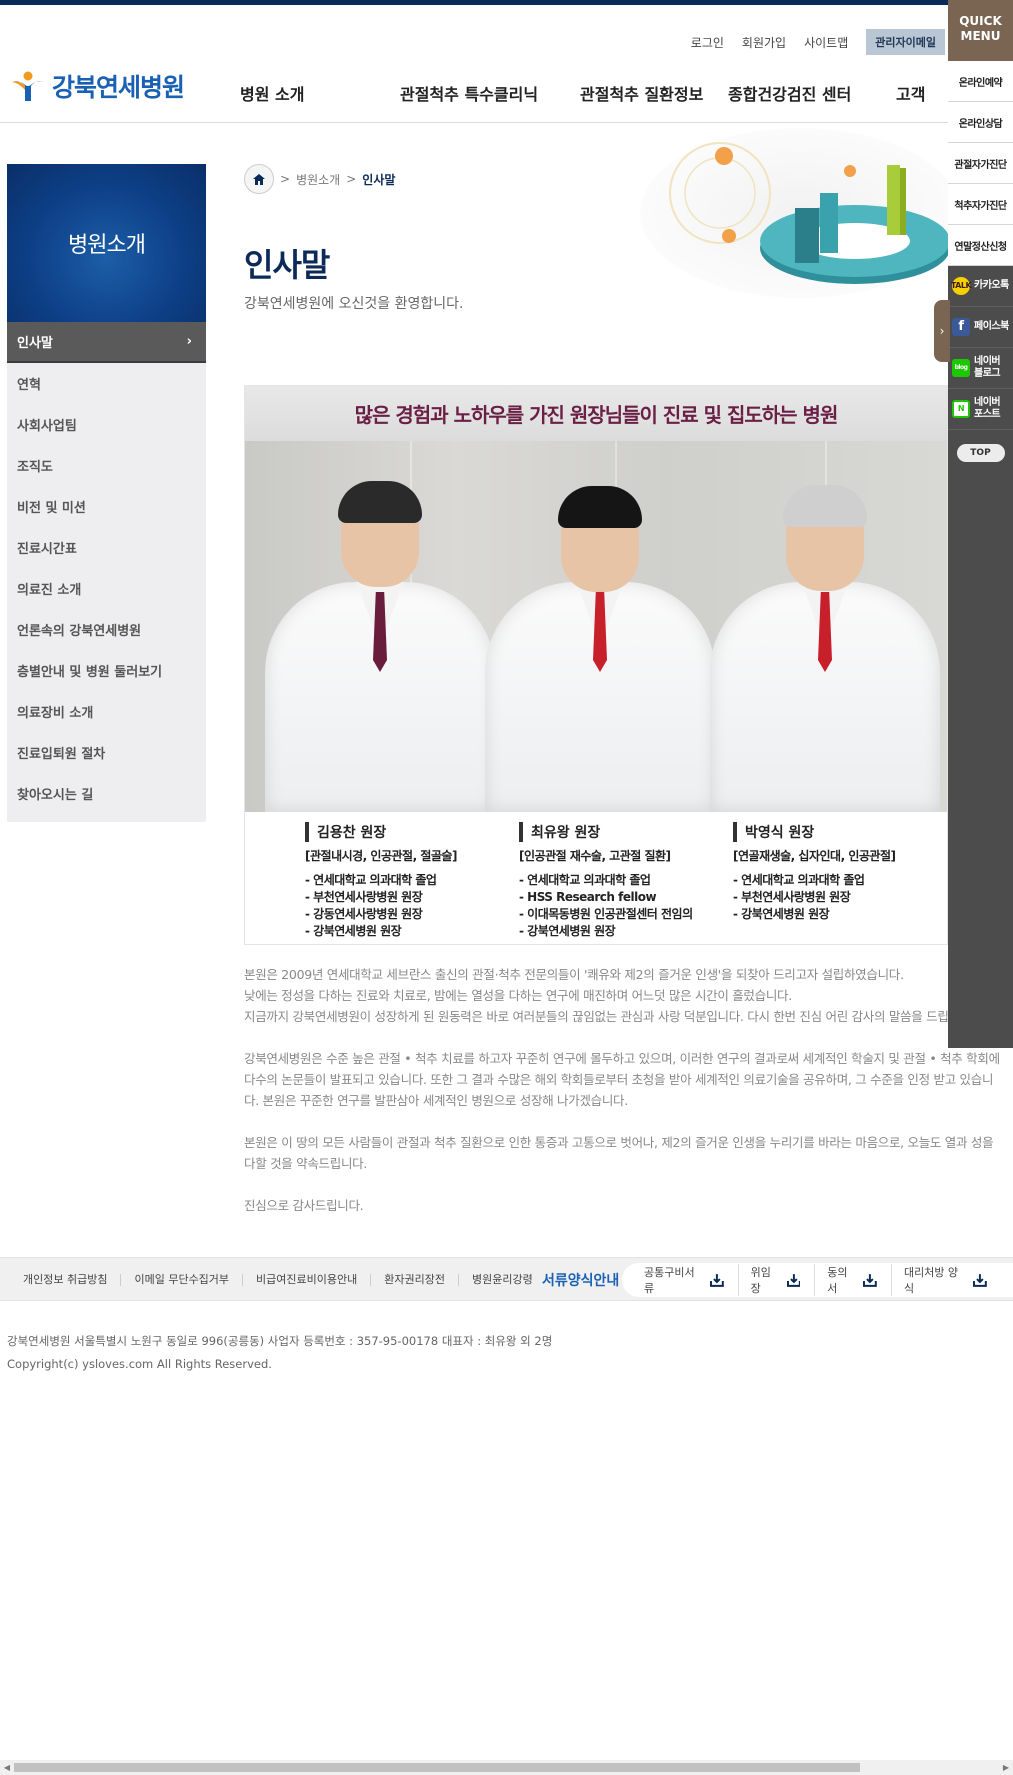 Image resolution: width=1013 pixels, height=1775 pixels. I want to click on gnb-item-health-checkup: 종합건강검진 센터, so click(812, 93).